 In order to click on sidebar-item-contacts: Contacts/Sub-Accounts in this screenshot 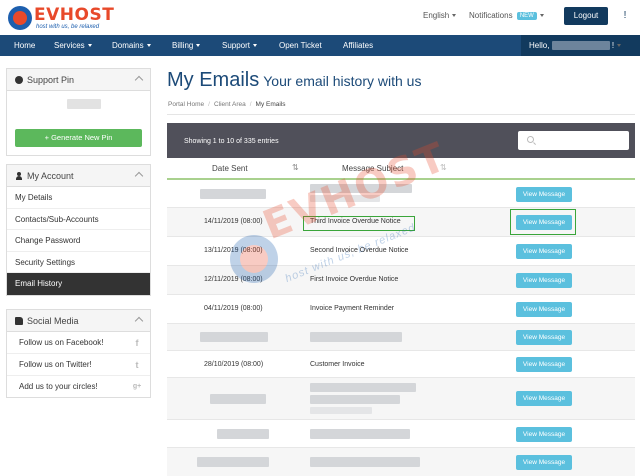, I will do `click(78, 219)`.